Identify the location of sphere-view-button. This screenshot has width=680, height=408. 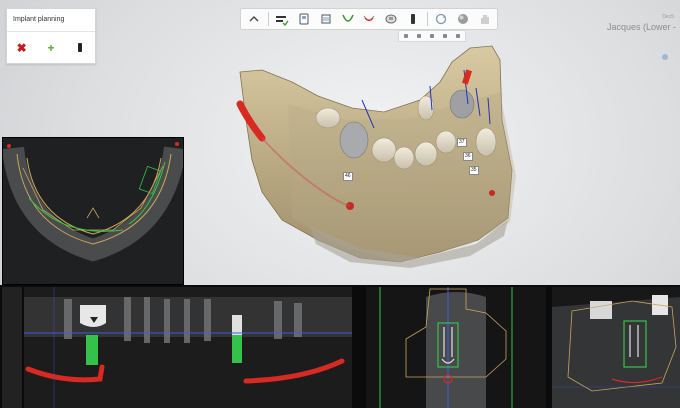
(462, 19).